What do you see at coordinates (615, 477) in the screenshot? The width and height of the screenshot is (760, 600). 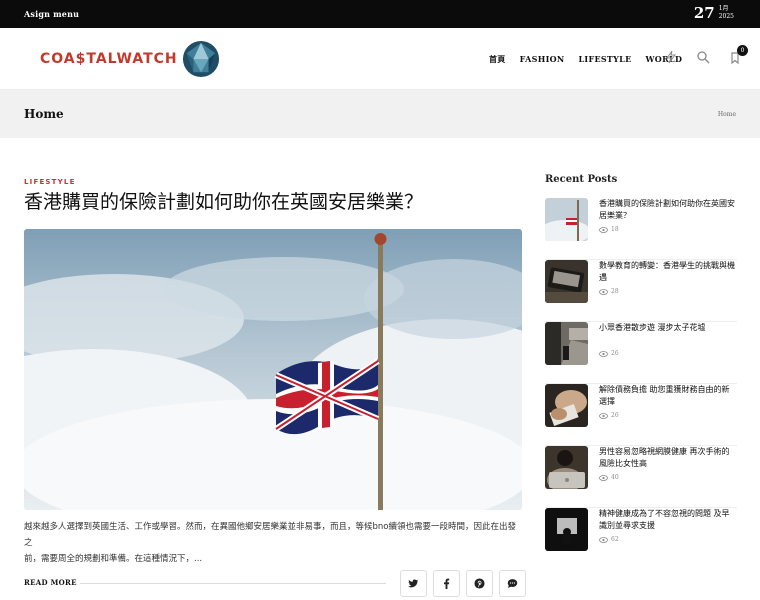 I see `post-view-count: 40` at bounding box center [615, 477].